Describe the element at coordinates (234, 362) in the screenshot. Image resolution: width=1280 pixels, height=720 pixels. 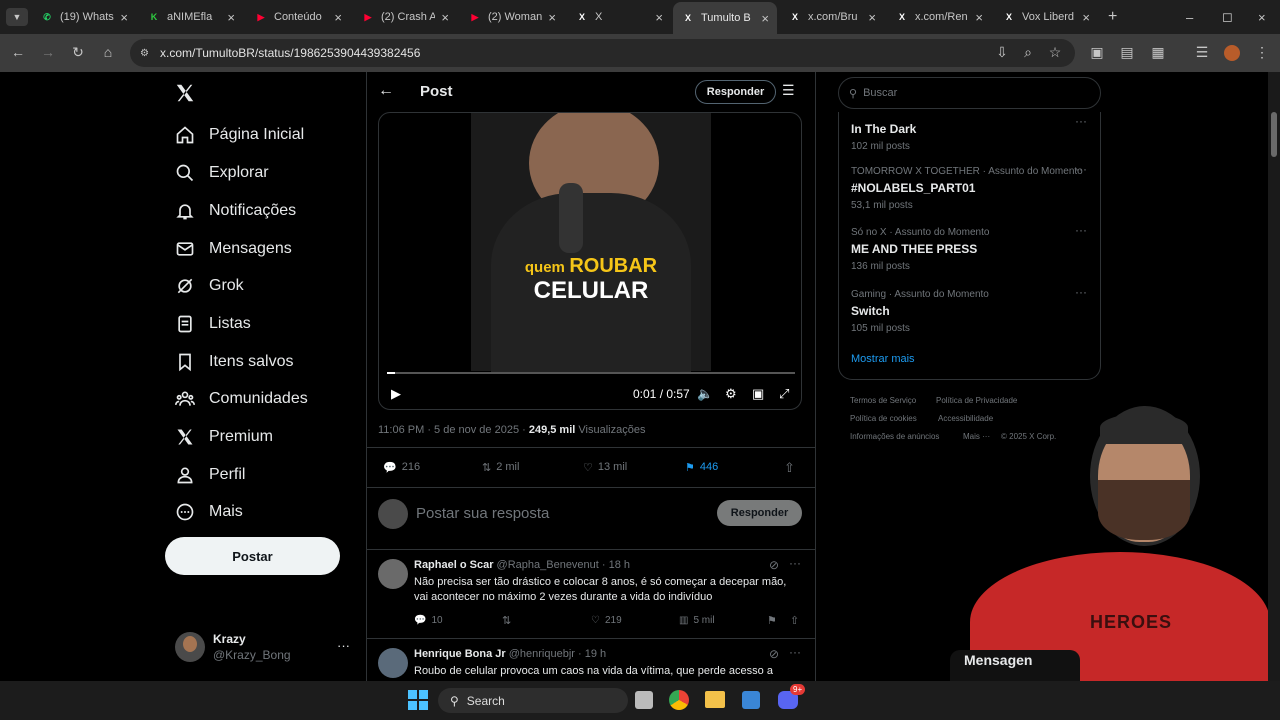
I see `nav-bookmarks: Itens salvos` at that location.